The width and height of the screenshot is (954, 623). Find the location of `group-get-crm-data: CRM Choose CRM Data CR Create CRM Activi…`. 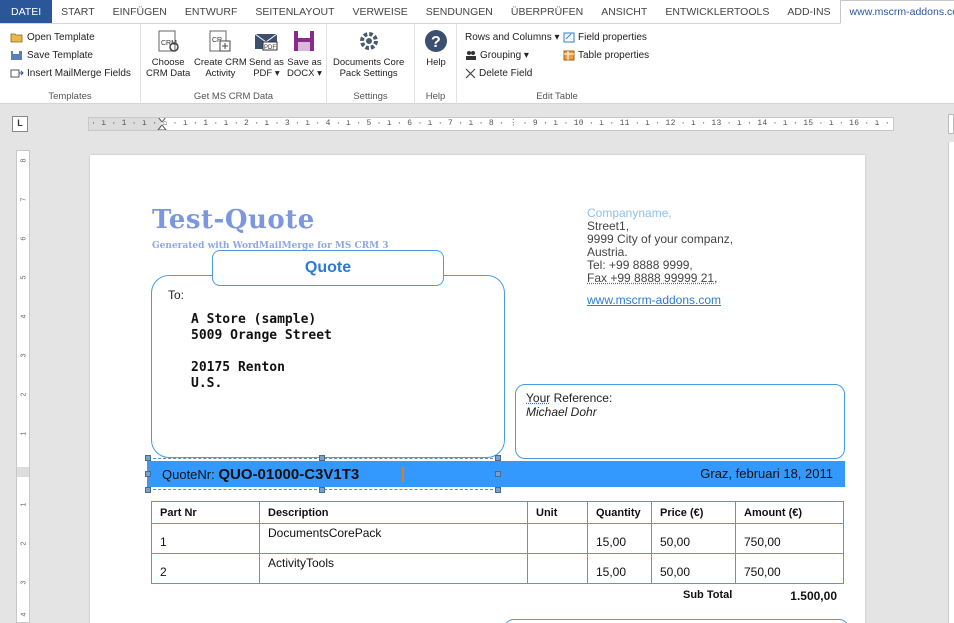

group-get-crm-data: CRM Choose CRM Data CR Create CRM Activi… is located at coordinates (234, 64).